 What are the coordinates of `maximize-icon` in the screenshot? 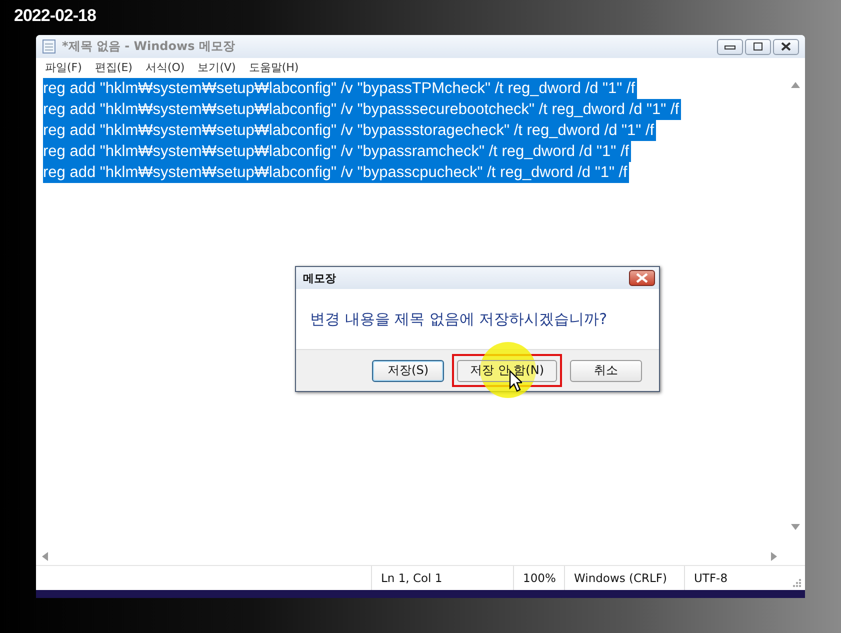 It's located at (758, 46).